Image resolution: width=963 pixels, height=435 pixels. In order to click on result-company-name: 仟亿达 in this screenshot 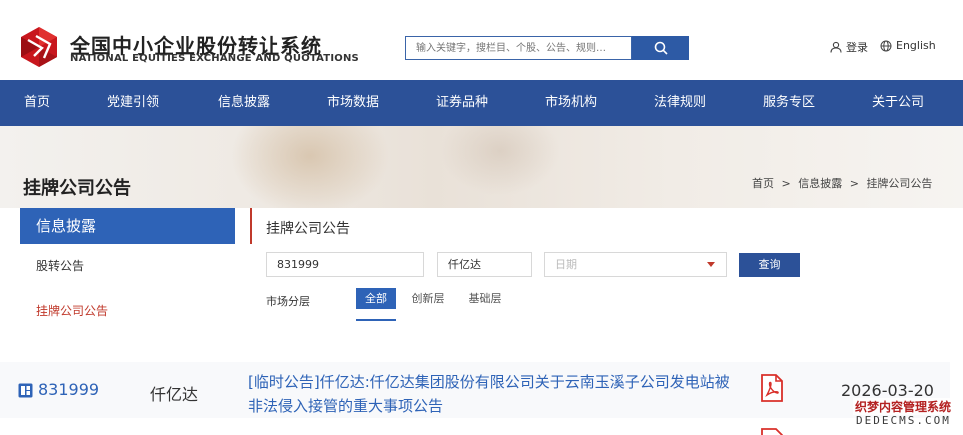, I will do `click(174, 394)`.